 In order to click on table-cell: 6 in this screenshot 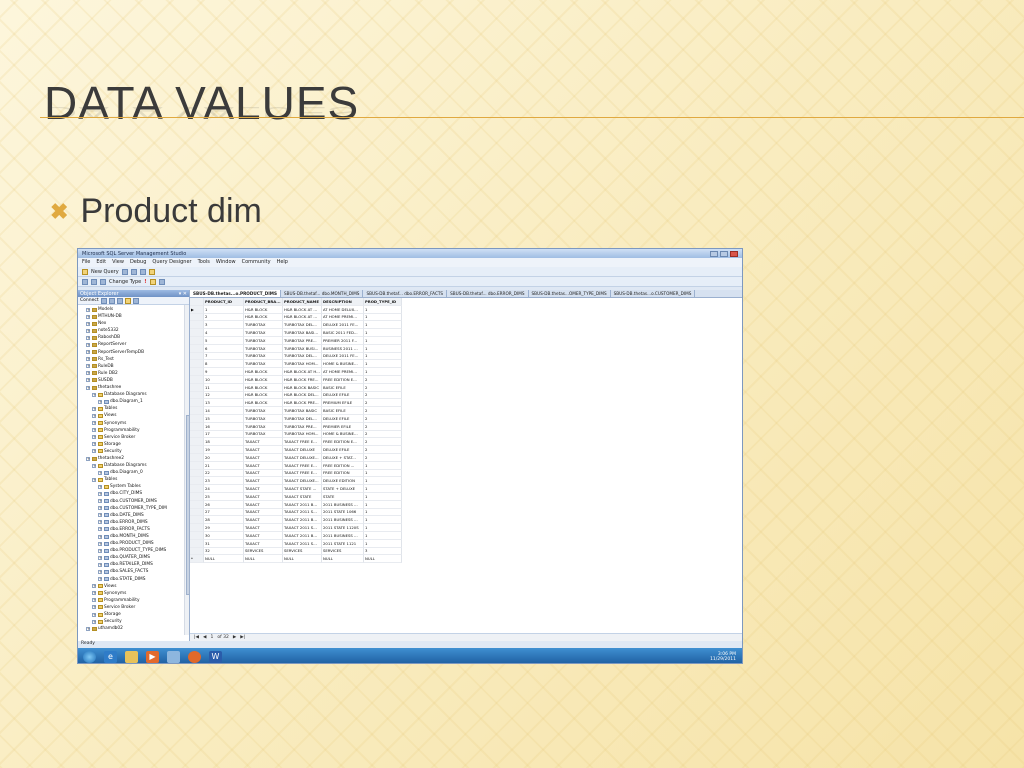, I will do `click(224, 348)`.